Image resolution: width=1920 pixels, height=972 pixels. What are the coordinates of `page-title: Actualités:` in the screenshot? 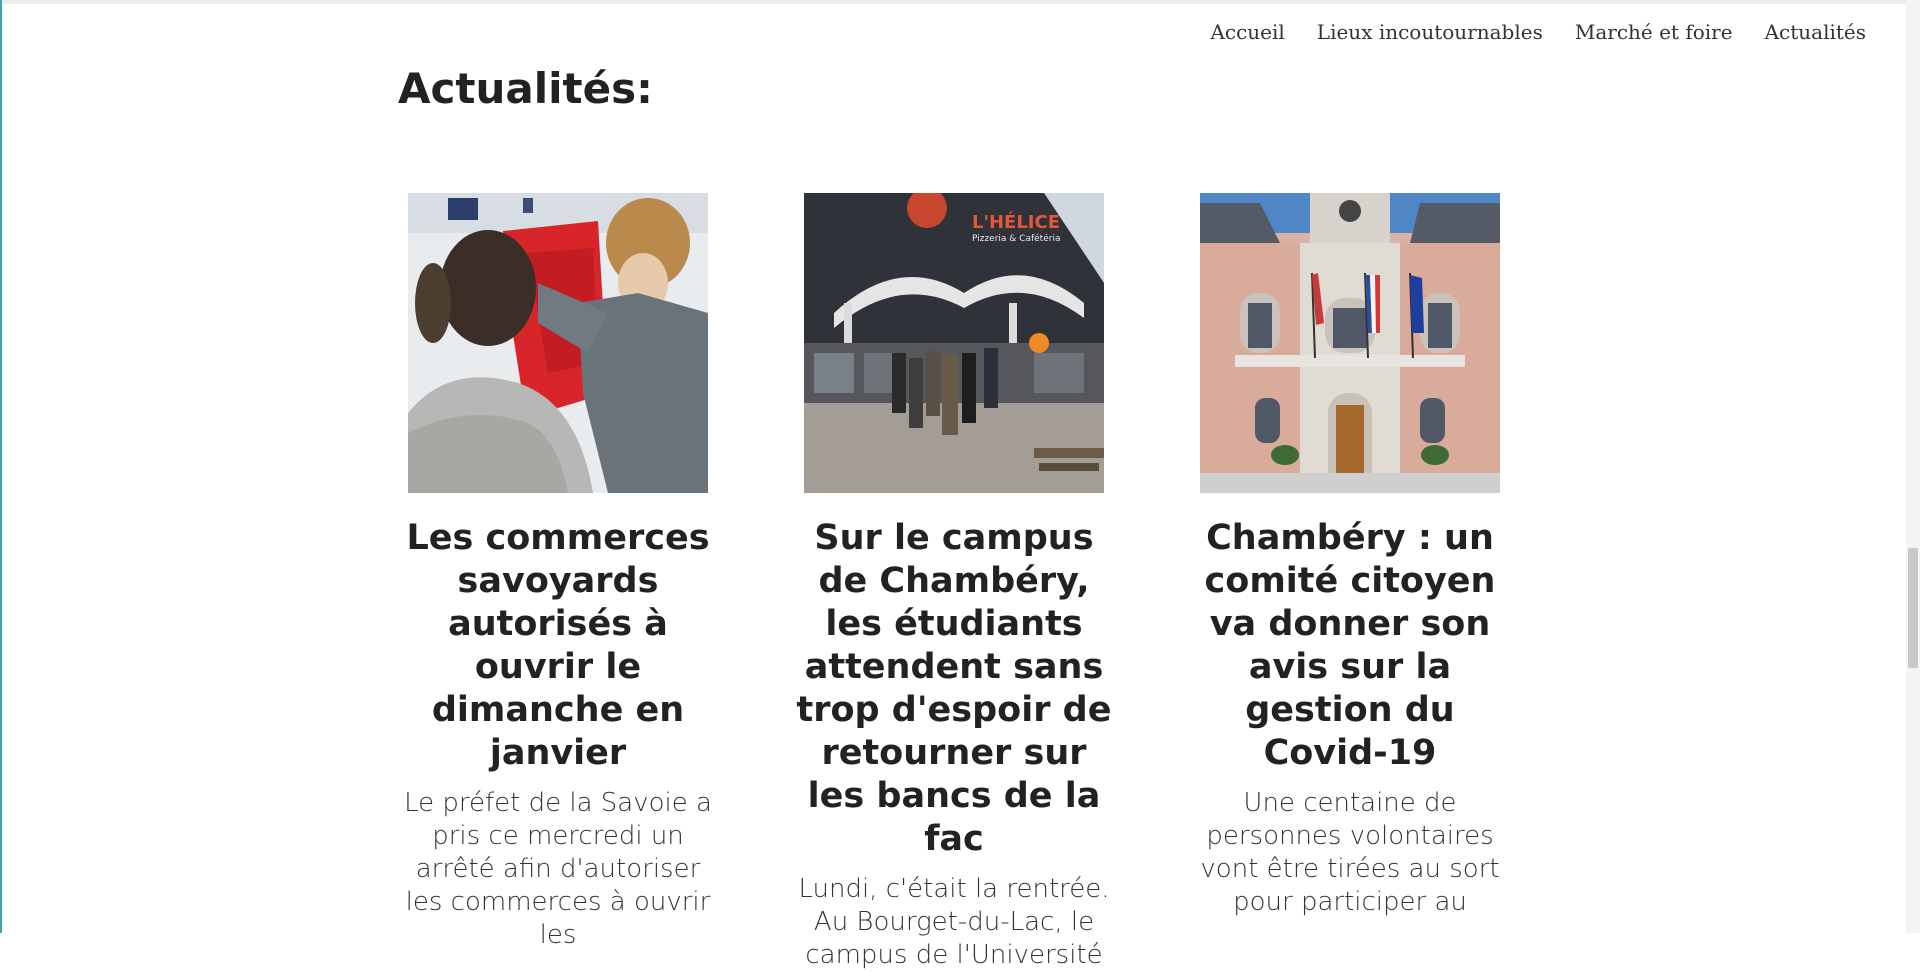 It's located at (525, 88).